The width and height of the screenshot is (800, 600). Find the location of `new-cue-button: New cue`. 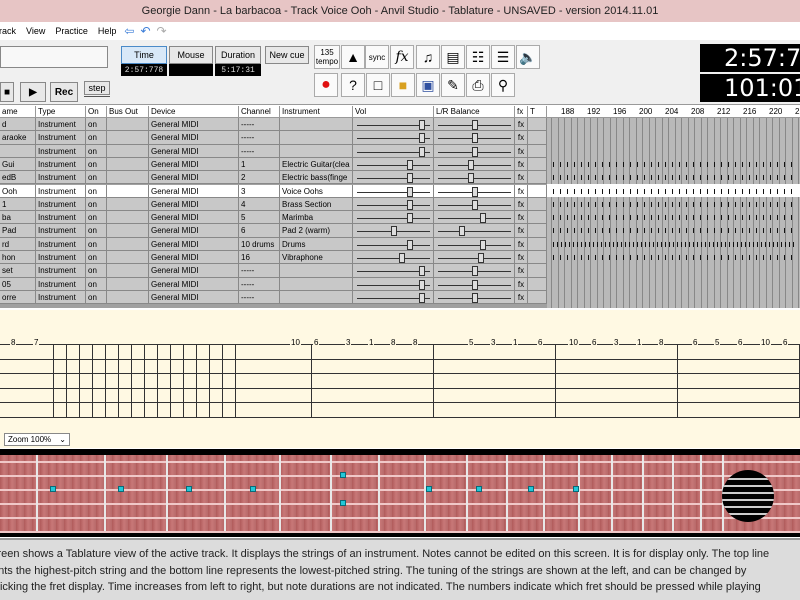

new-cue-button: New cue is located at coordinates (287, 55).